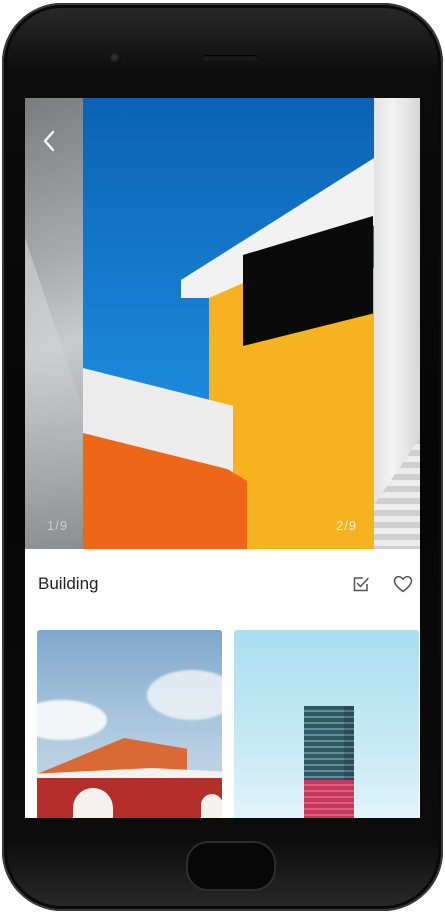 This screenshot has width=445, height=913. What do you see at coordinates (230, 58) in the screenshot?
I see `earpiece-speaker` at bounding box center [230, 58].